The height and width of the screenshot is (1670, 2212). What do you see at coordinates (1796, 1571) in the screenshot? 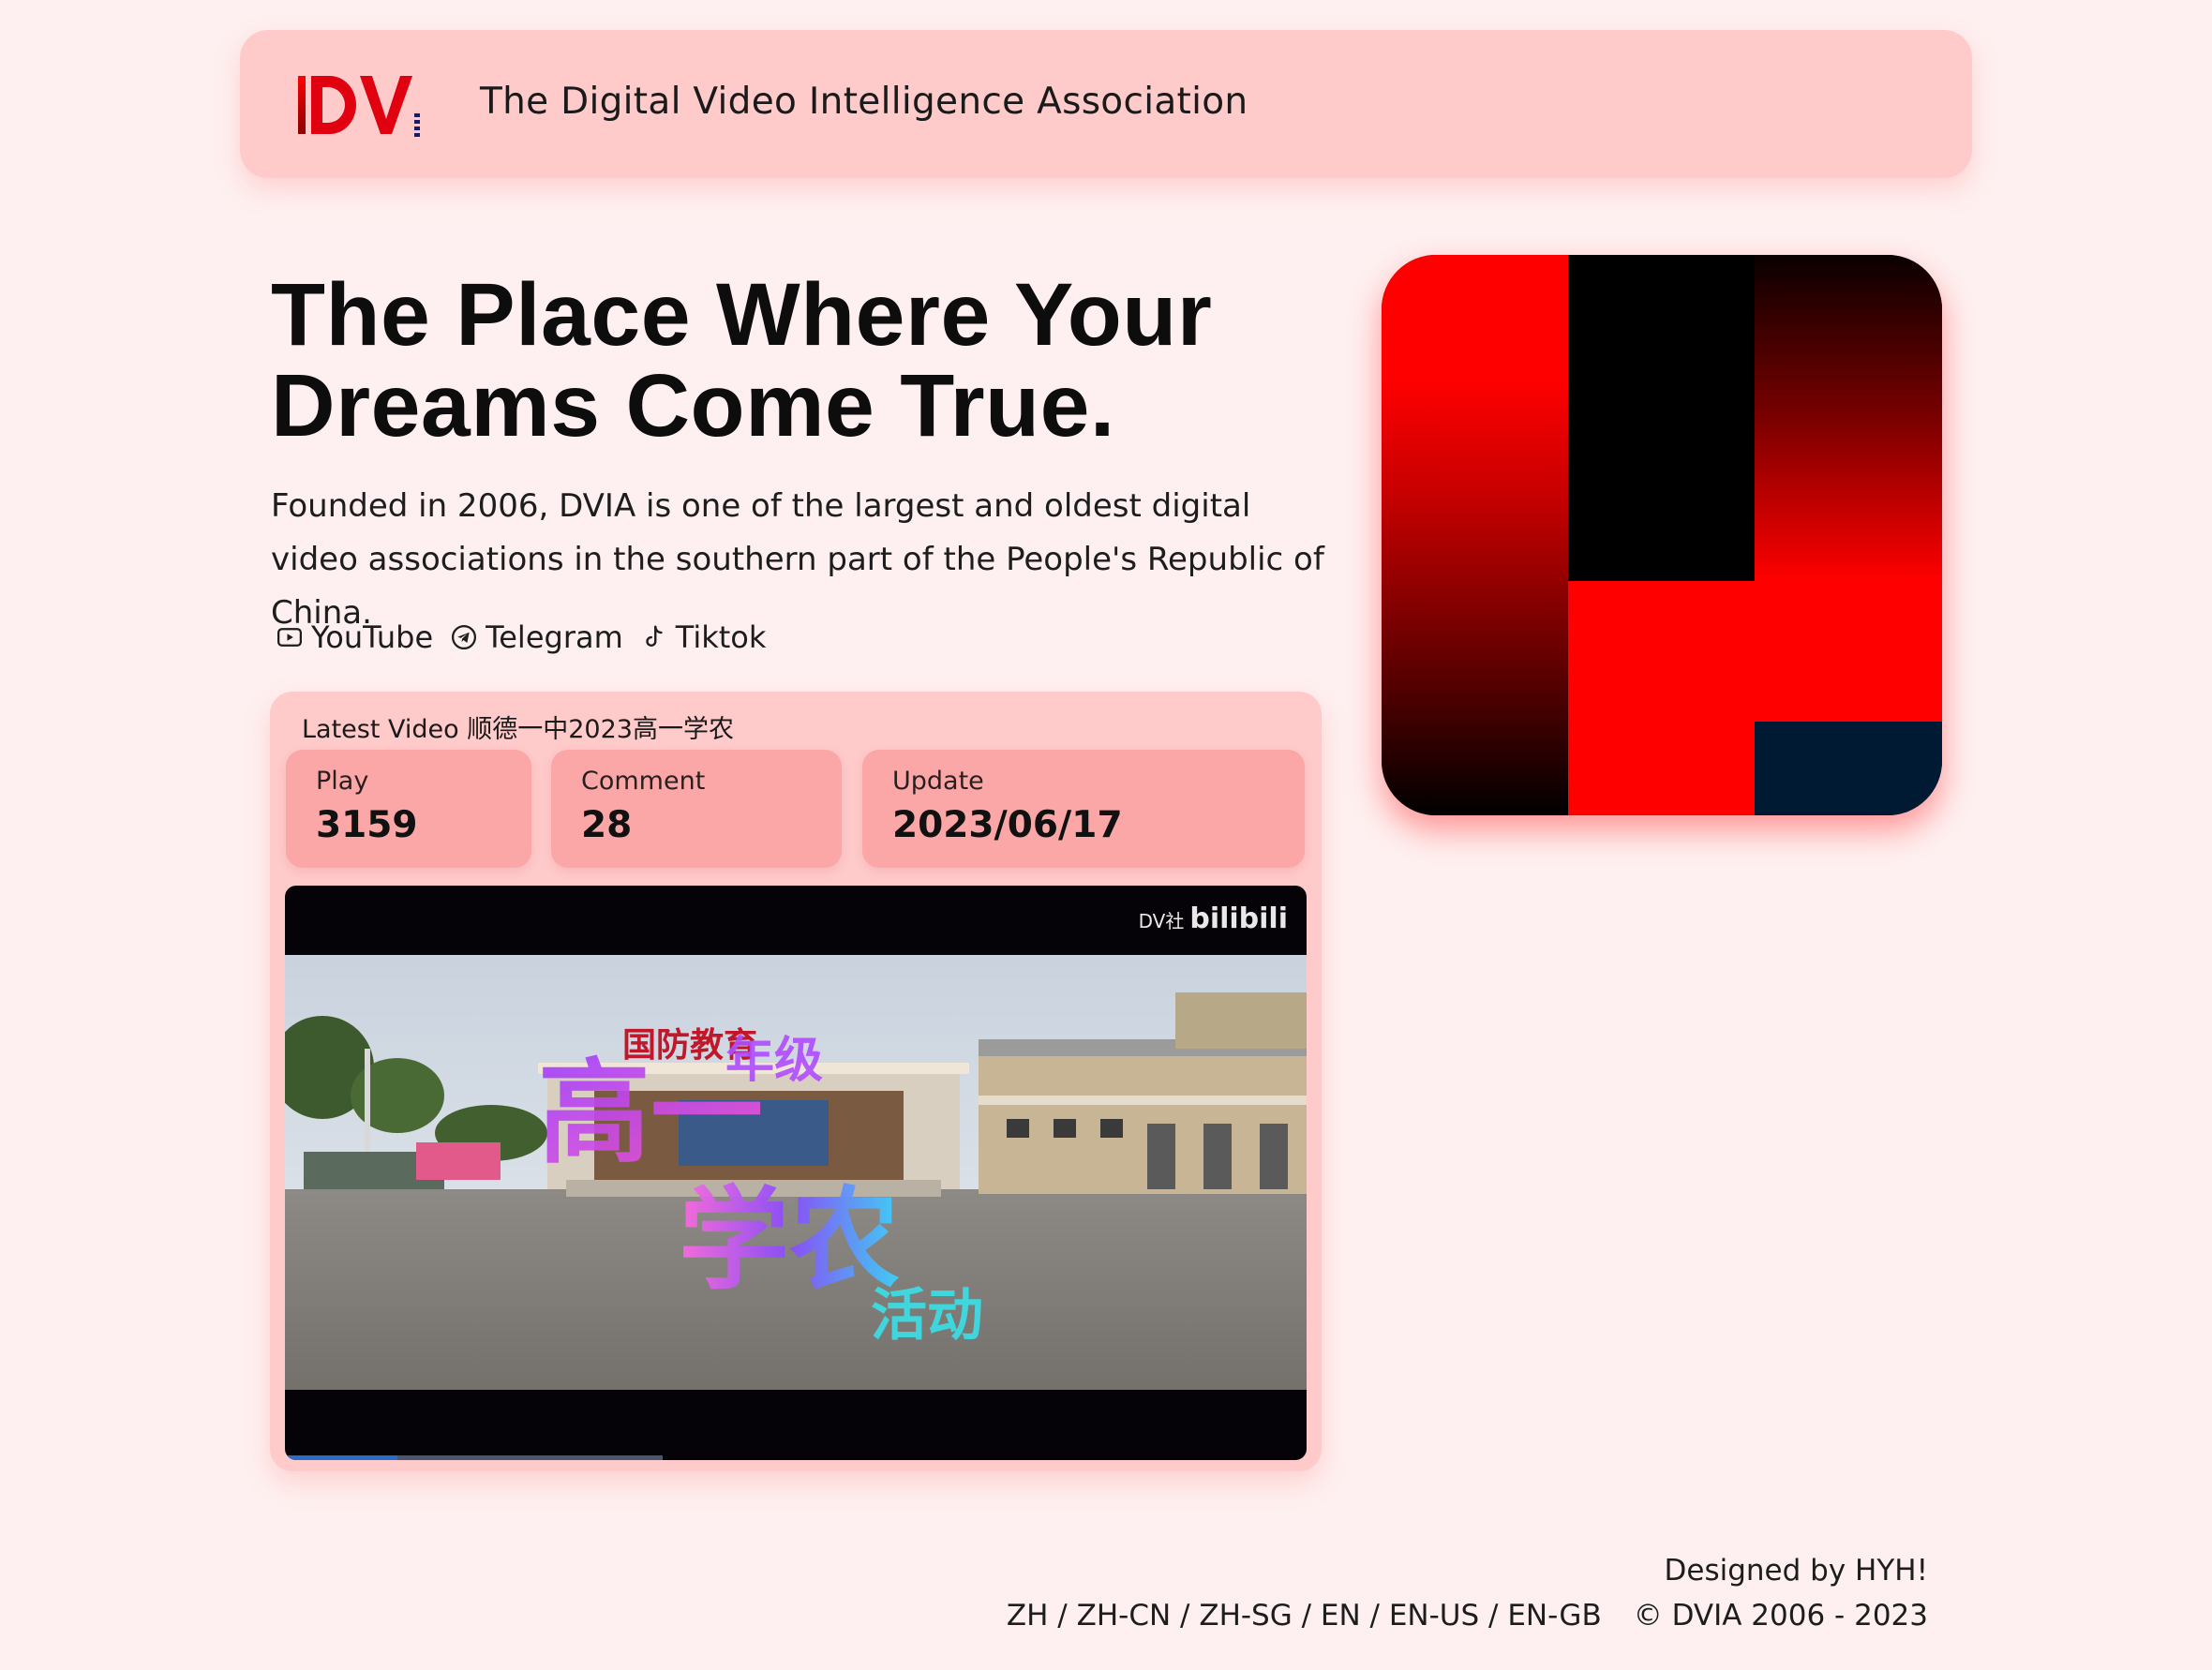
I see `footer-credit: Designed by HYH!` at bounding box center [1796, 1571].